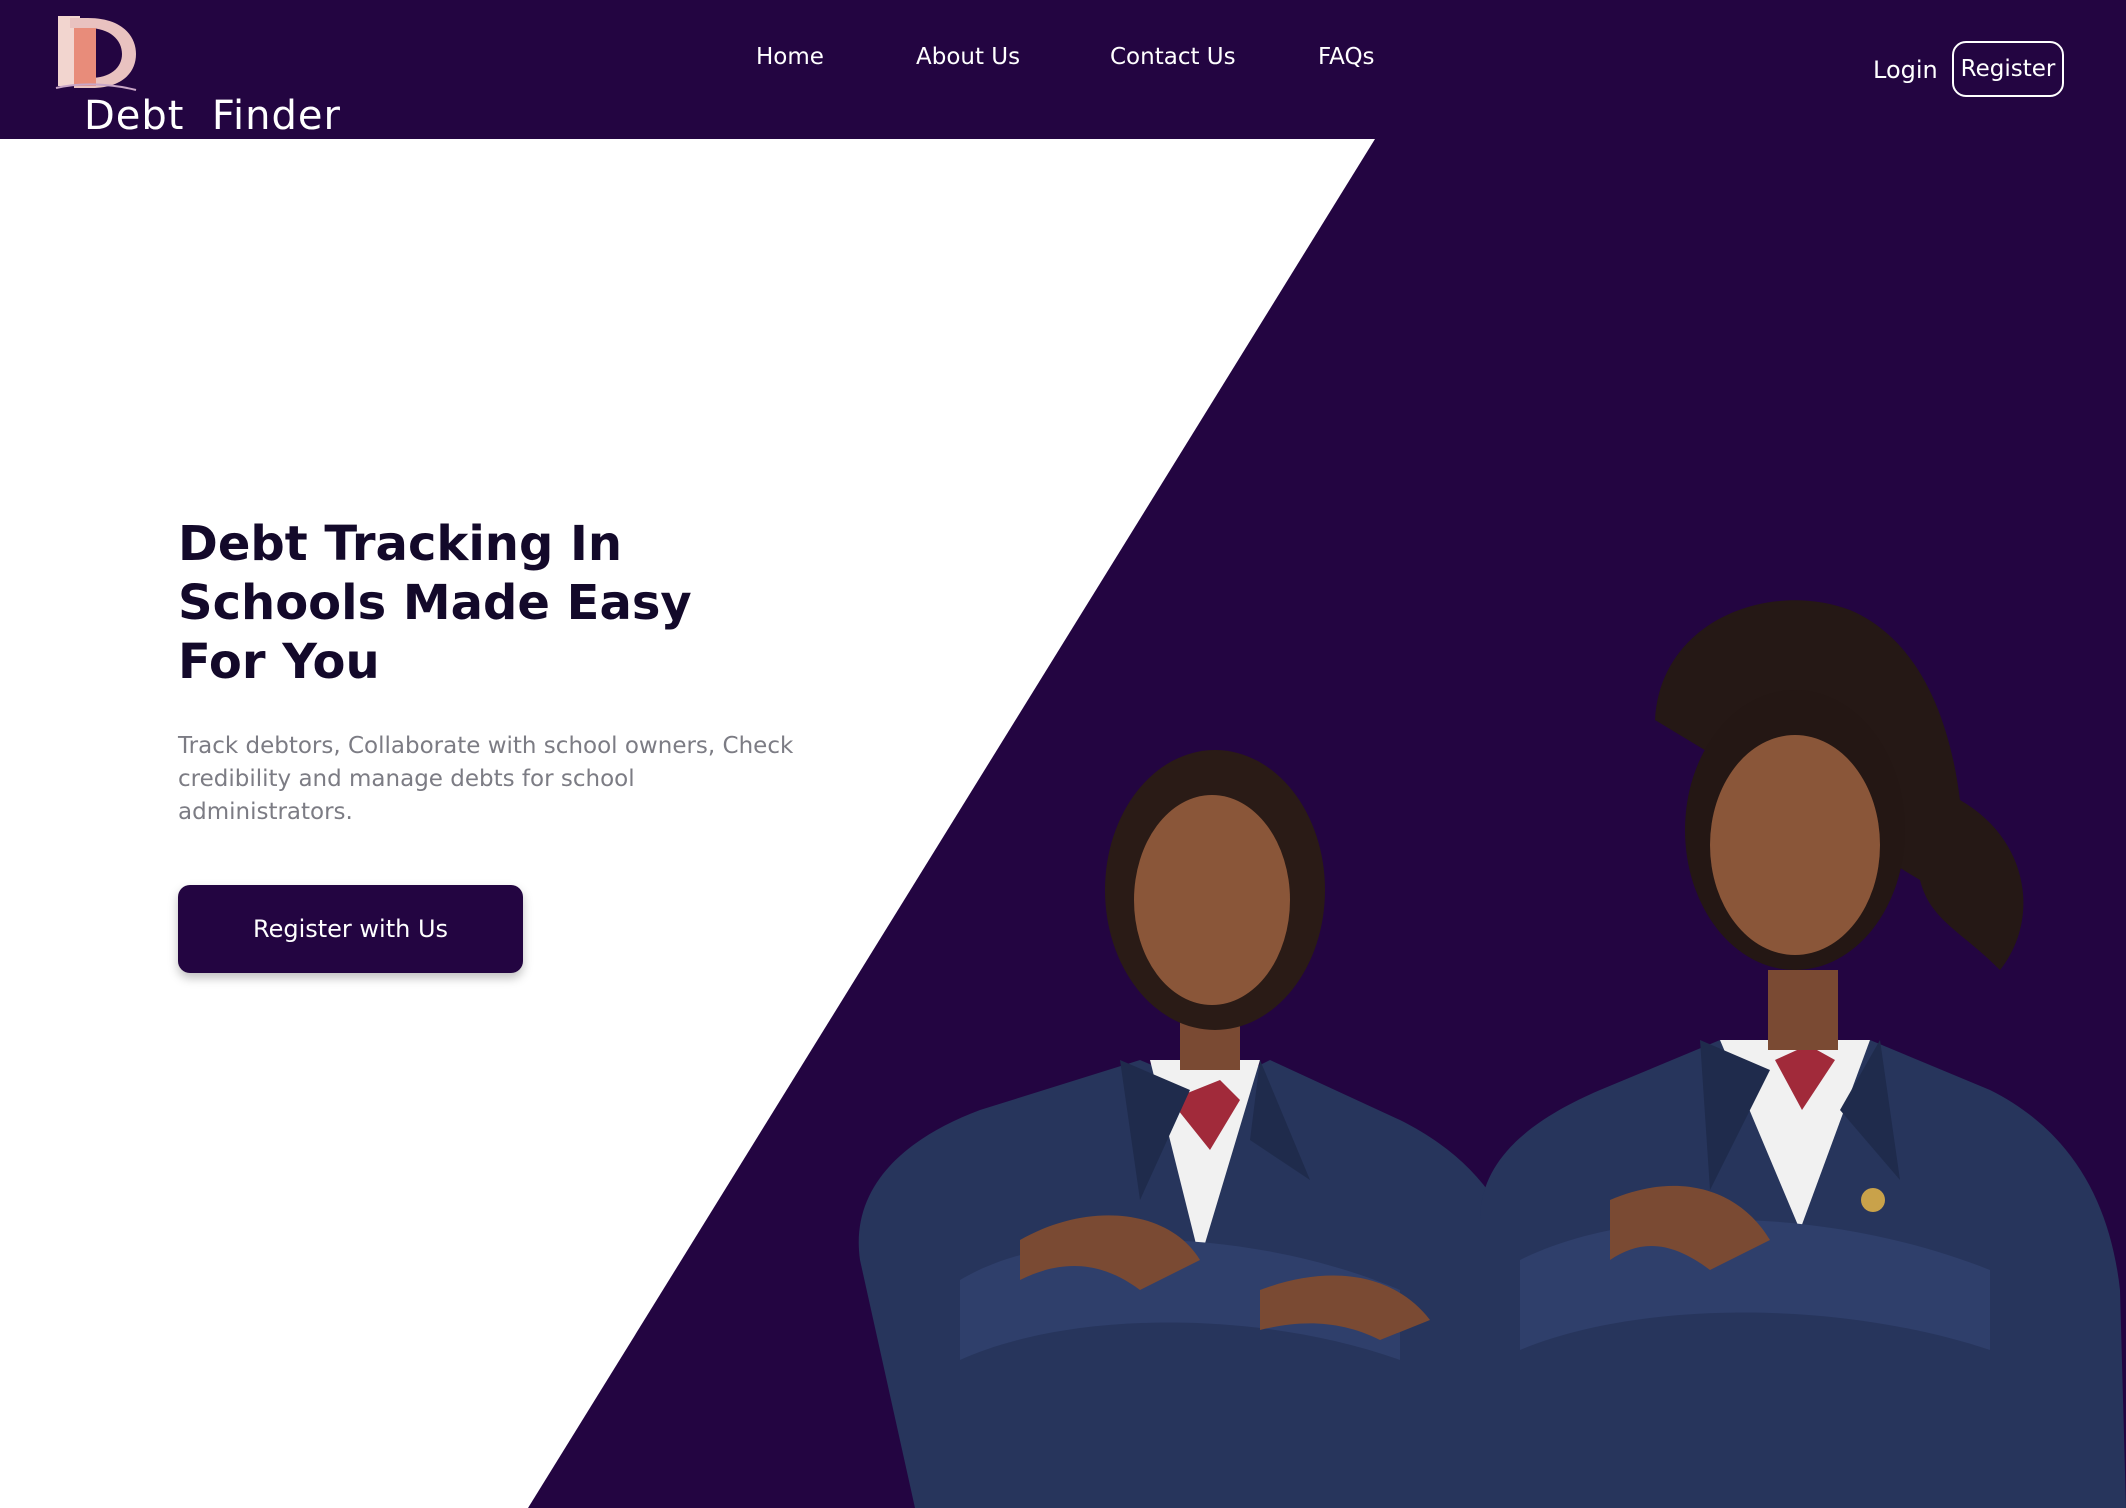 The image size is (2126, 1508). I want to click on nav-faqs: FAQs, so click(1346, 57).